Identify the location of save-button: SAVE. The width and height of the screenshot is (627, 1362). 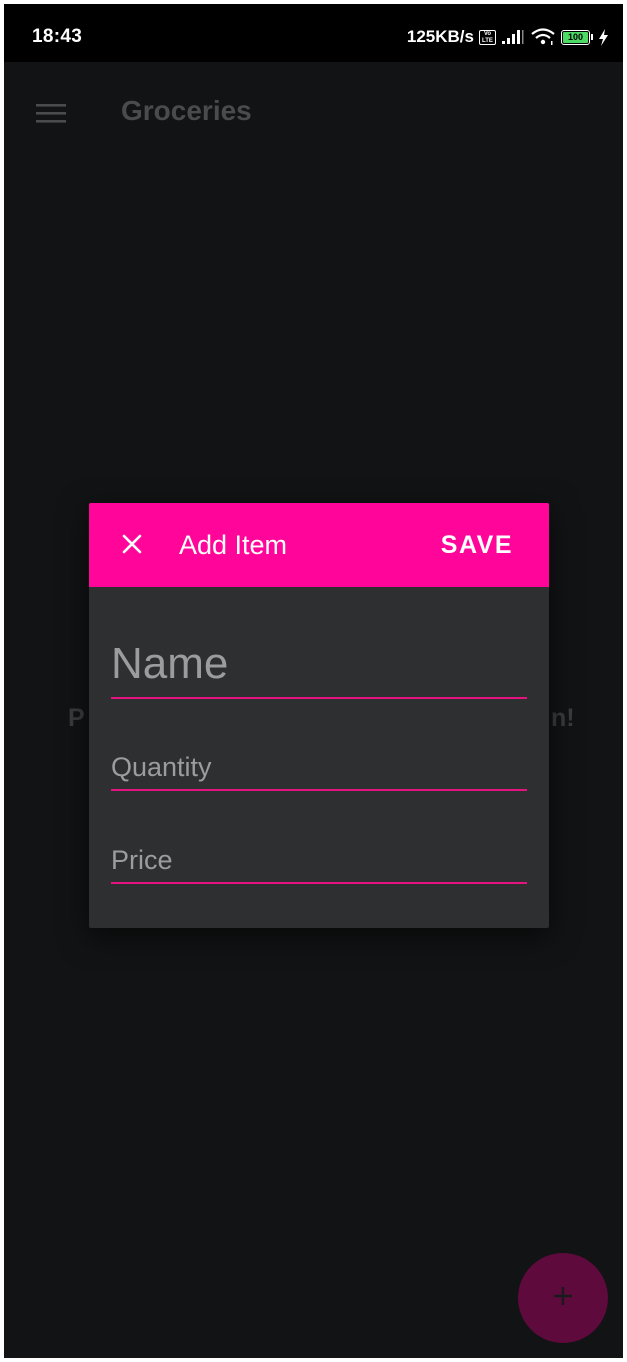
(477, 545).